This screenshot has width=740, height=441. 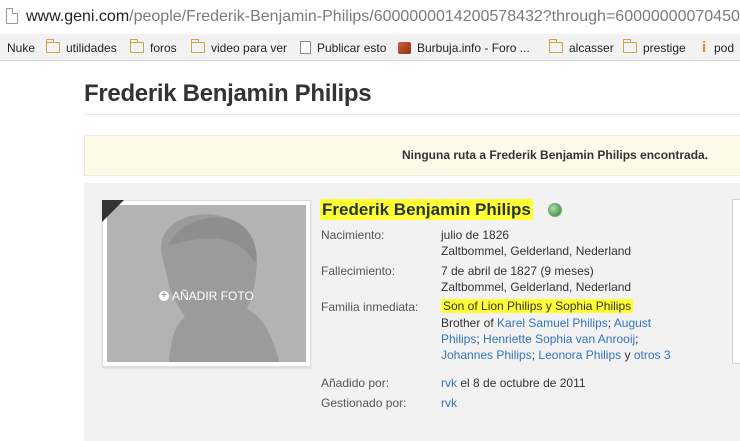 What do you see at coordinates (559, 339) in the screenshot?
I see `sibling-link: Henriette Sophia van Anrooij` at bounding box center [559, 339].